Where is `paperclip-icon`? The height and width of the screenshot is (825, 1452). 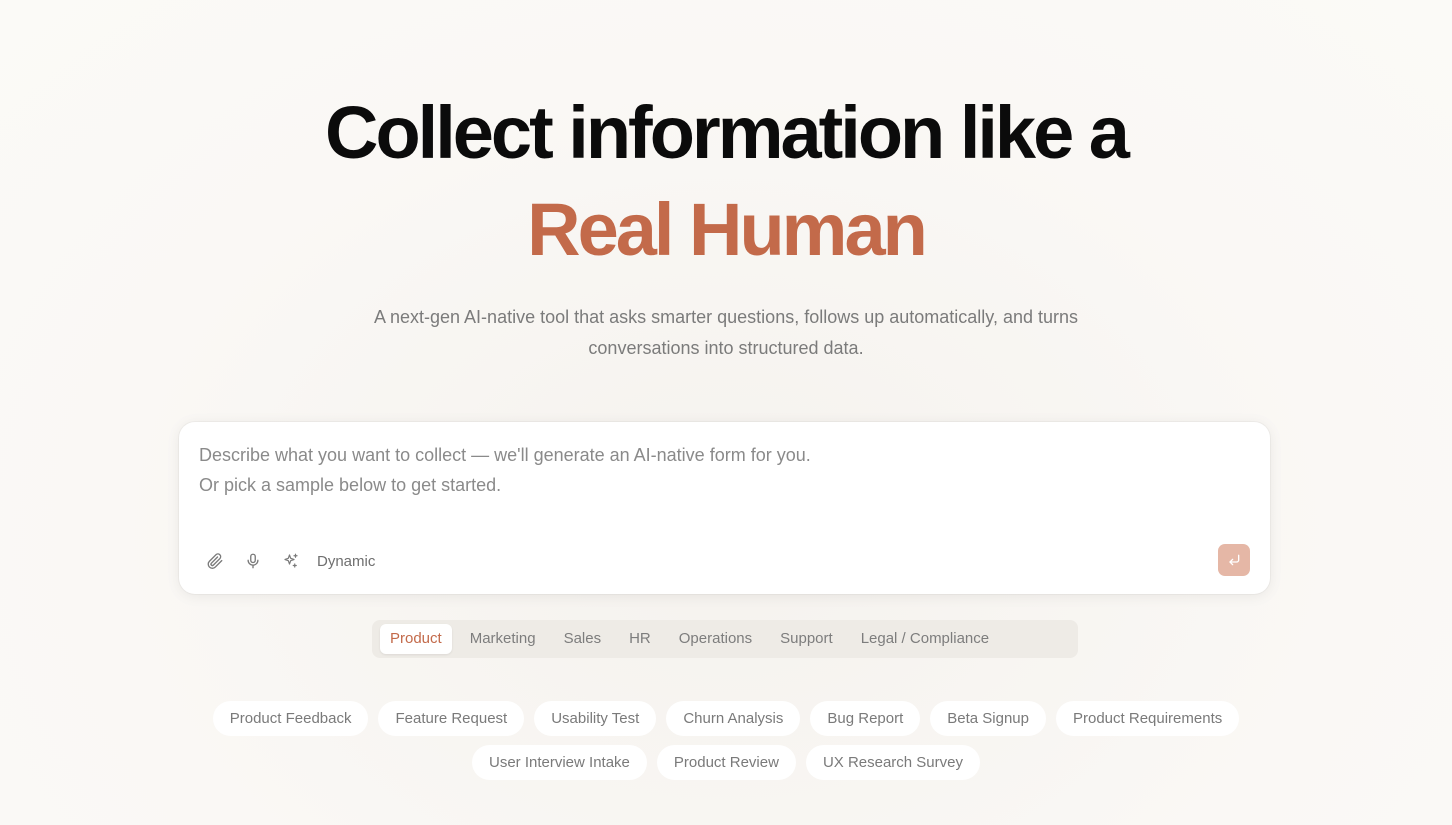
paperclip-icon is located at coordinates (215, 561).